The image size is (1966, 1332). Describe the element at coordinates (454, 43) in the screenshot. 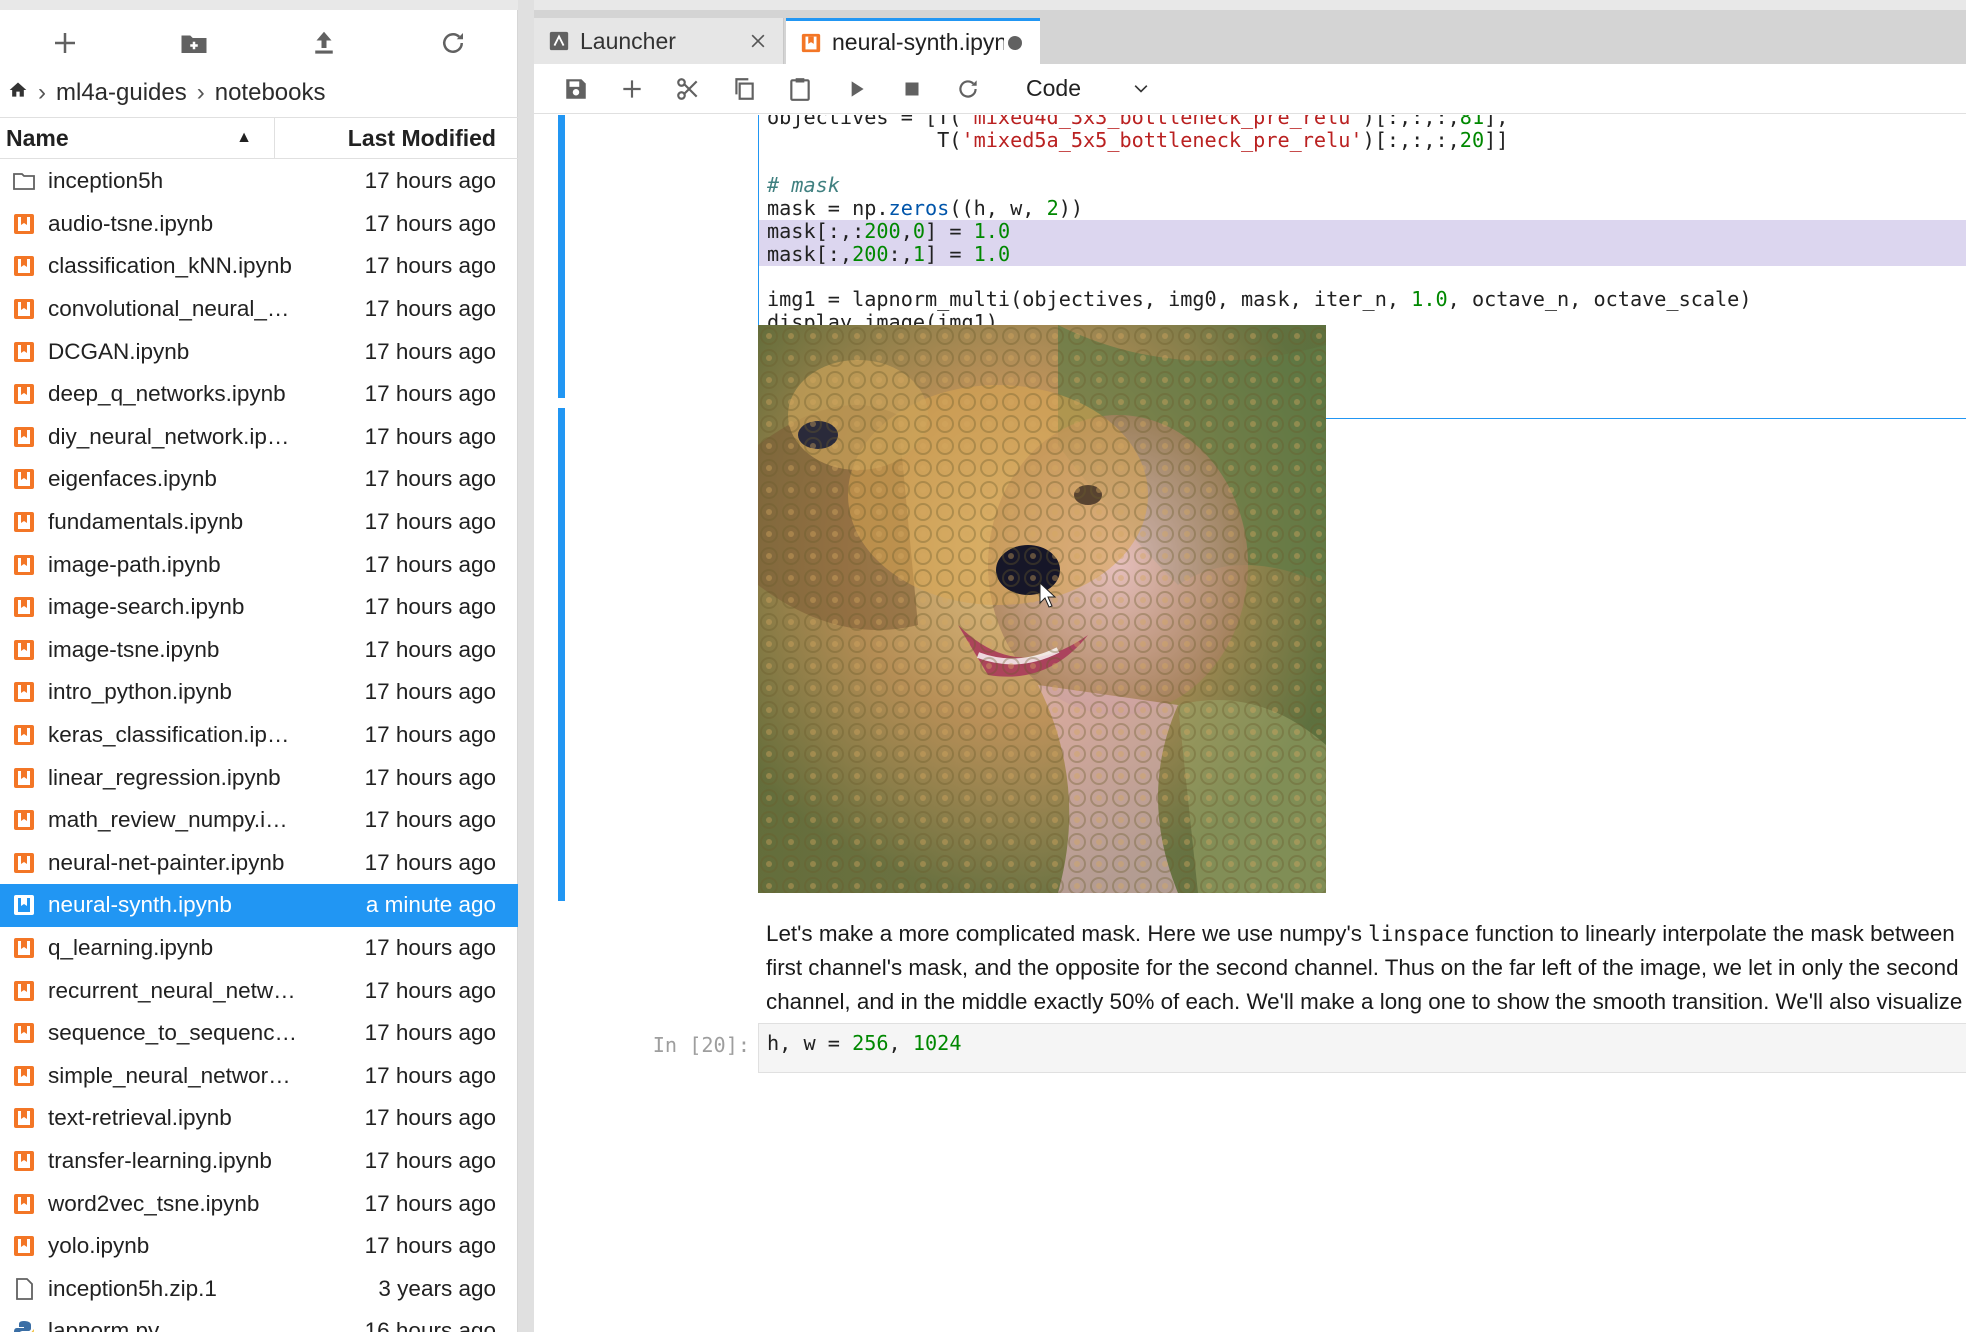

I see `refresh-button` at that location.